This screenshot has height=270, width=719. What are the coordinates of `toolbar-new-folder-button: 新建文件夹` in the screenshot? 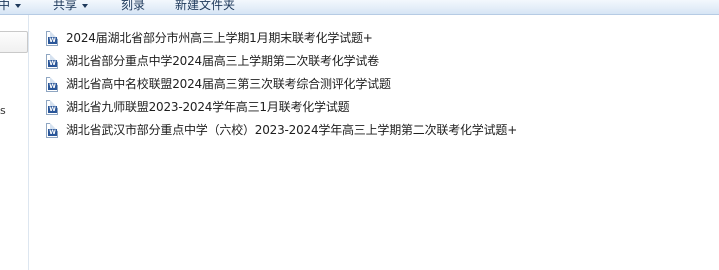 It's located at (205, 7).